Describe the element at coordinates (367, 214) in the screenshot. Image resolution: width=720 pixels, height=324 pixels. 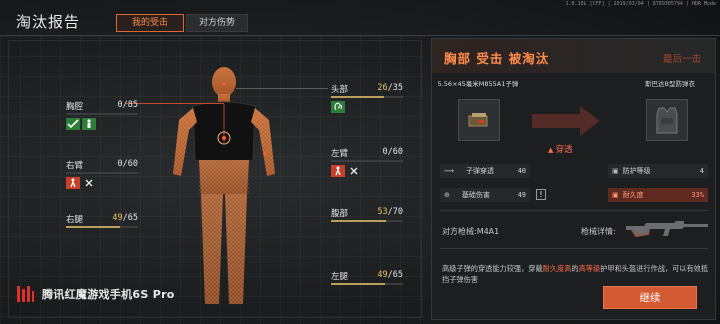
I see `part-abdomen: 腹部 53/70` at that location.